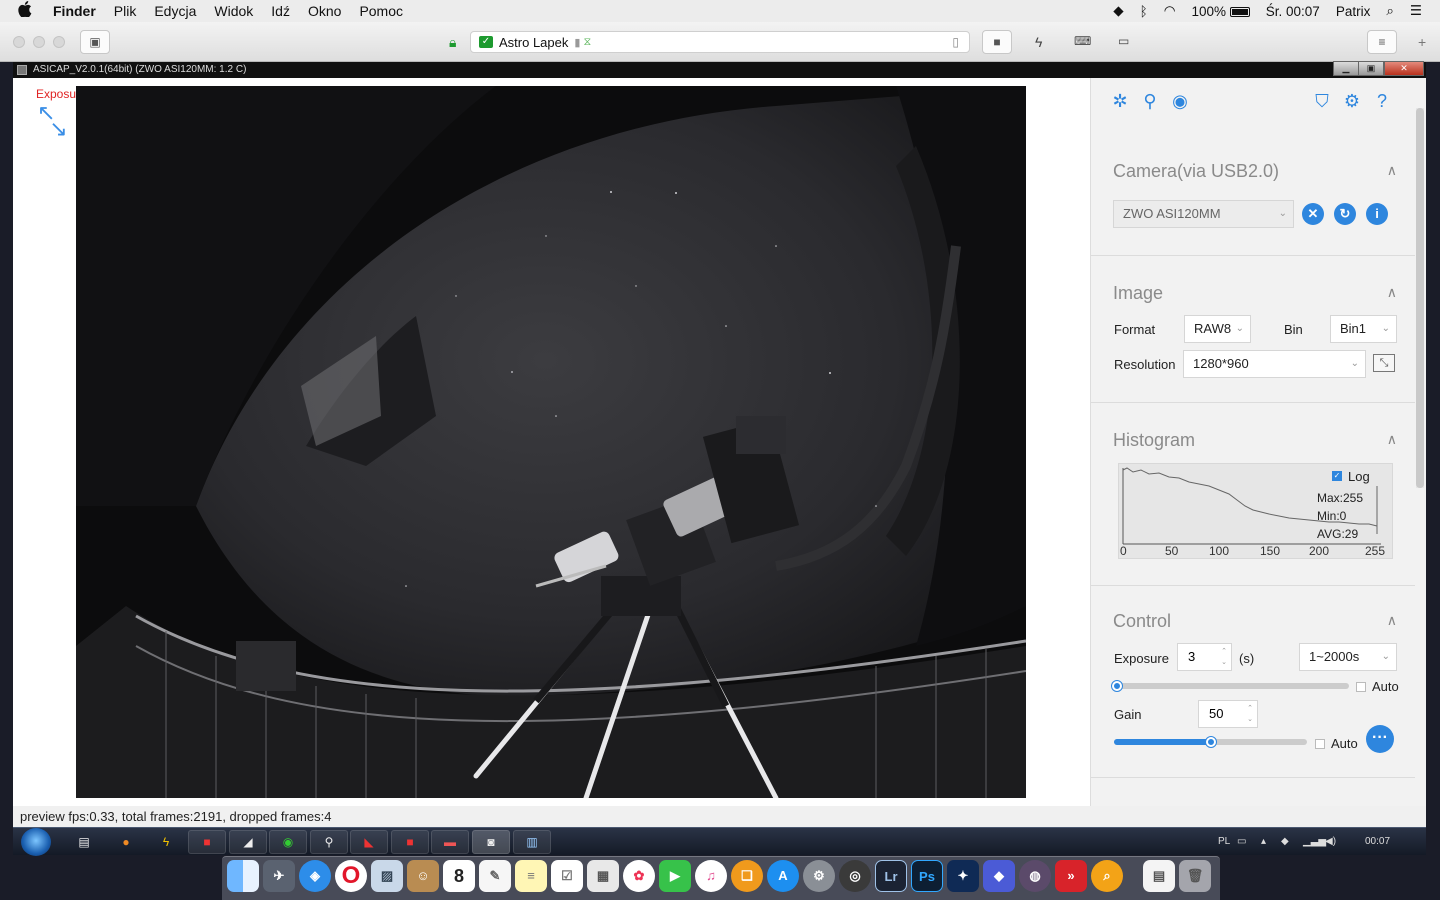  I want to click on photoshop-dock-icon: Ps, so click(927, 876).